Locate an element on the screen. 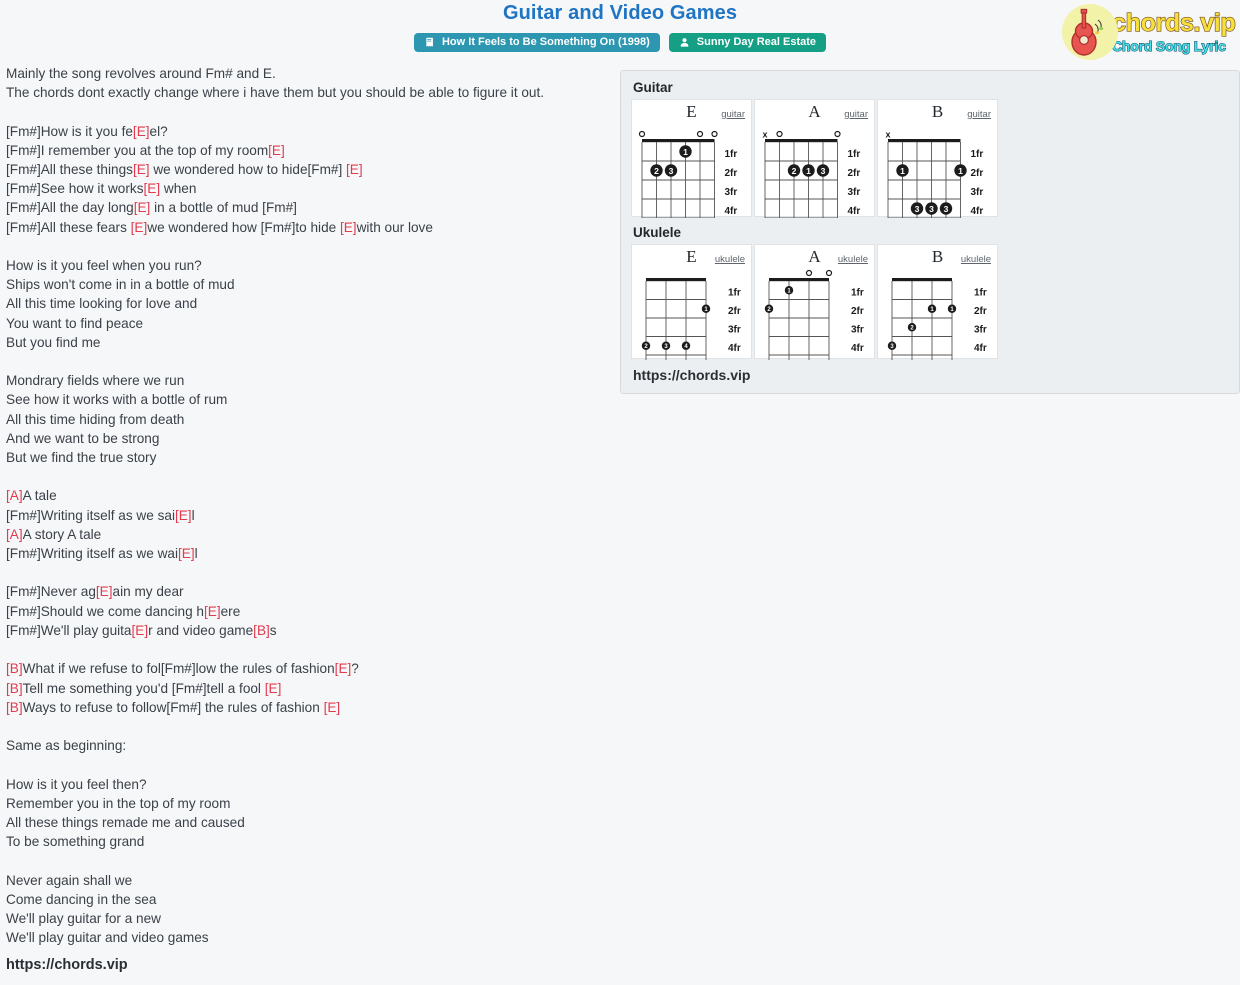 This screenshot has height=985, width=1240. lyric-text: You want to find peace is located at coordinates (75, 323).